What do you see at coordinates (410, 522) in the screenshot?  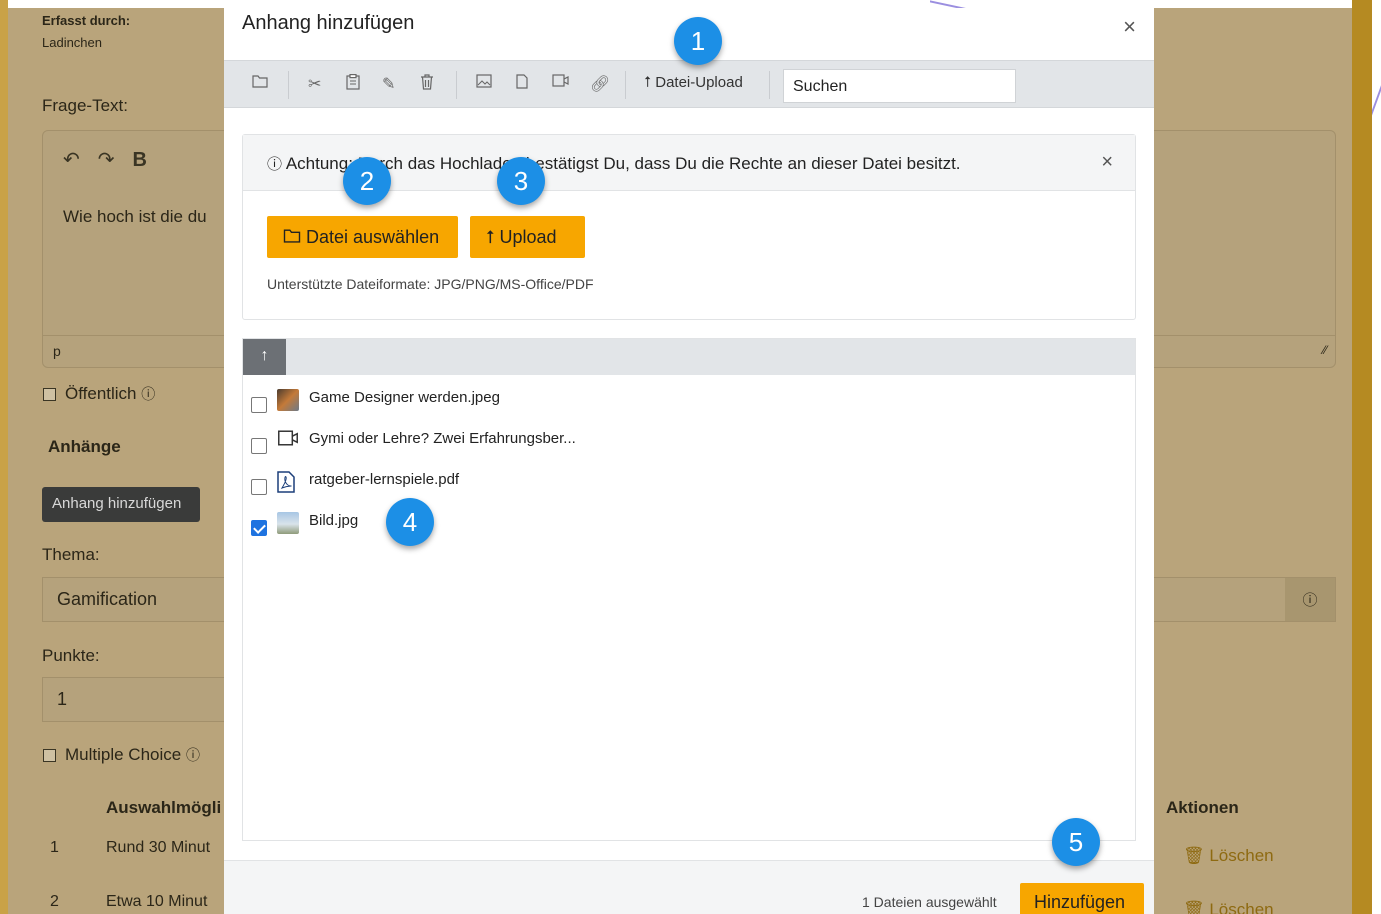 I see `callout-badge: 4` at bounding box center [410, 522].